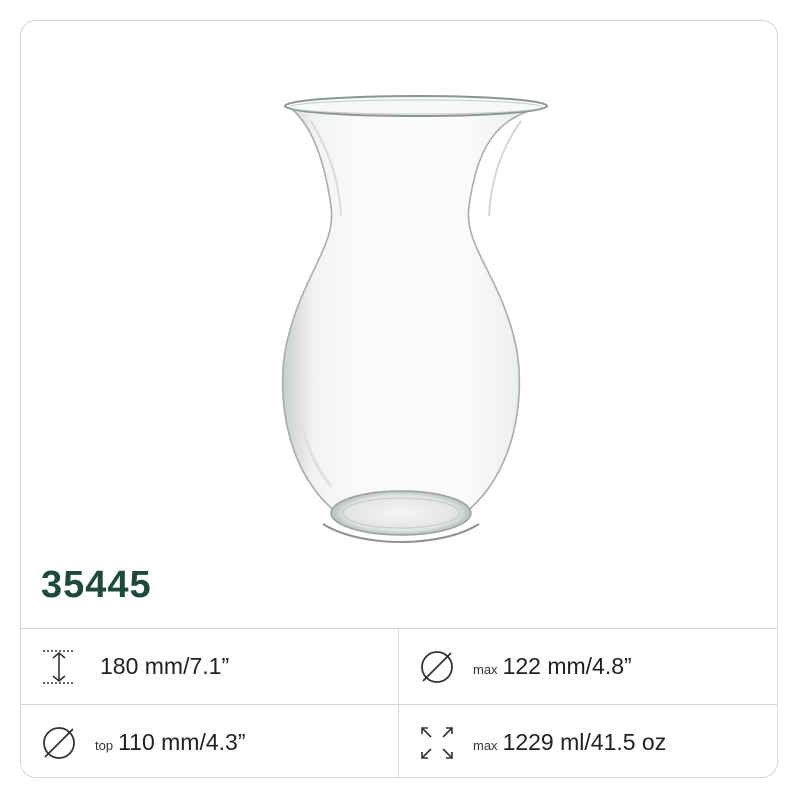 This screenshot has height=800, width=800. I want to click on spec-height: 180 mm/7.1”, so click(210, 666).